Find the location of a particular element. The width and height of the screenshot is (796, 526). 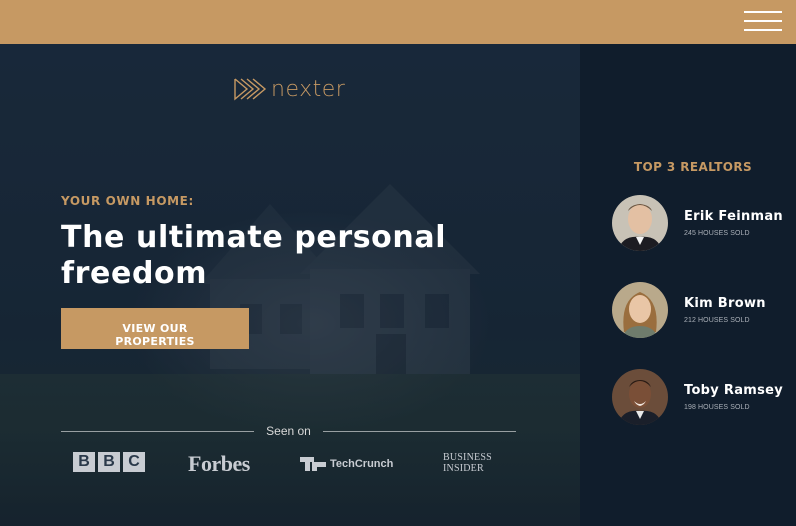

realtor-name: Kim Brown is located at coordinates (725, 303).